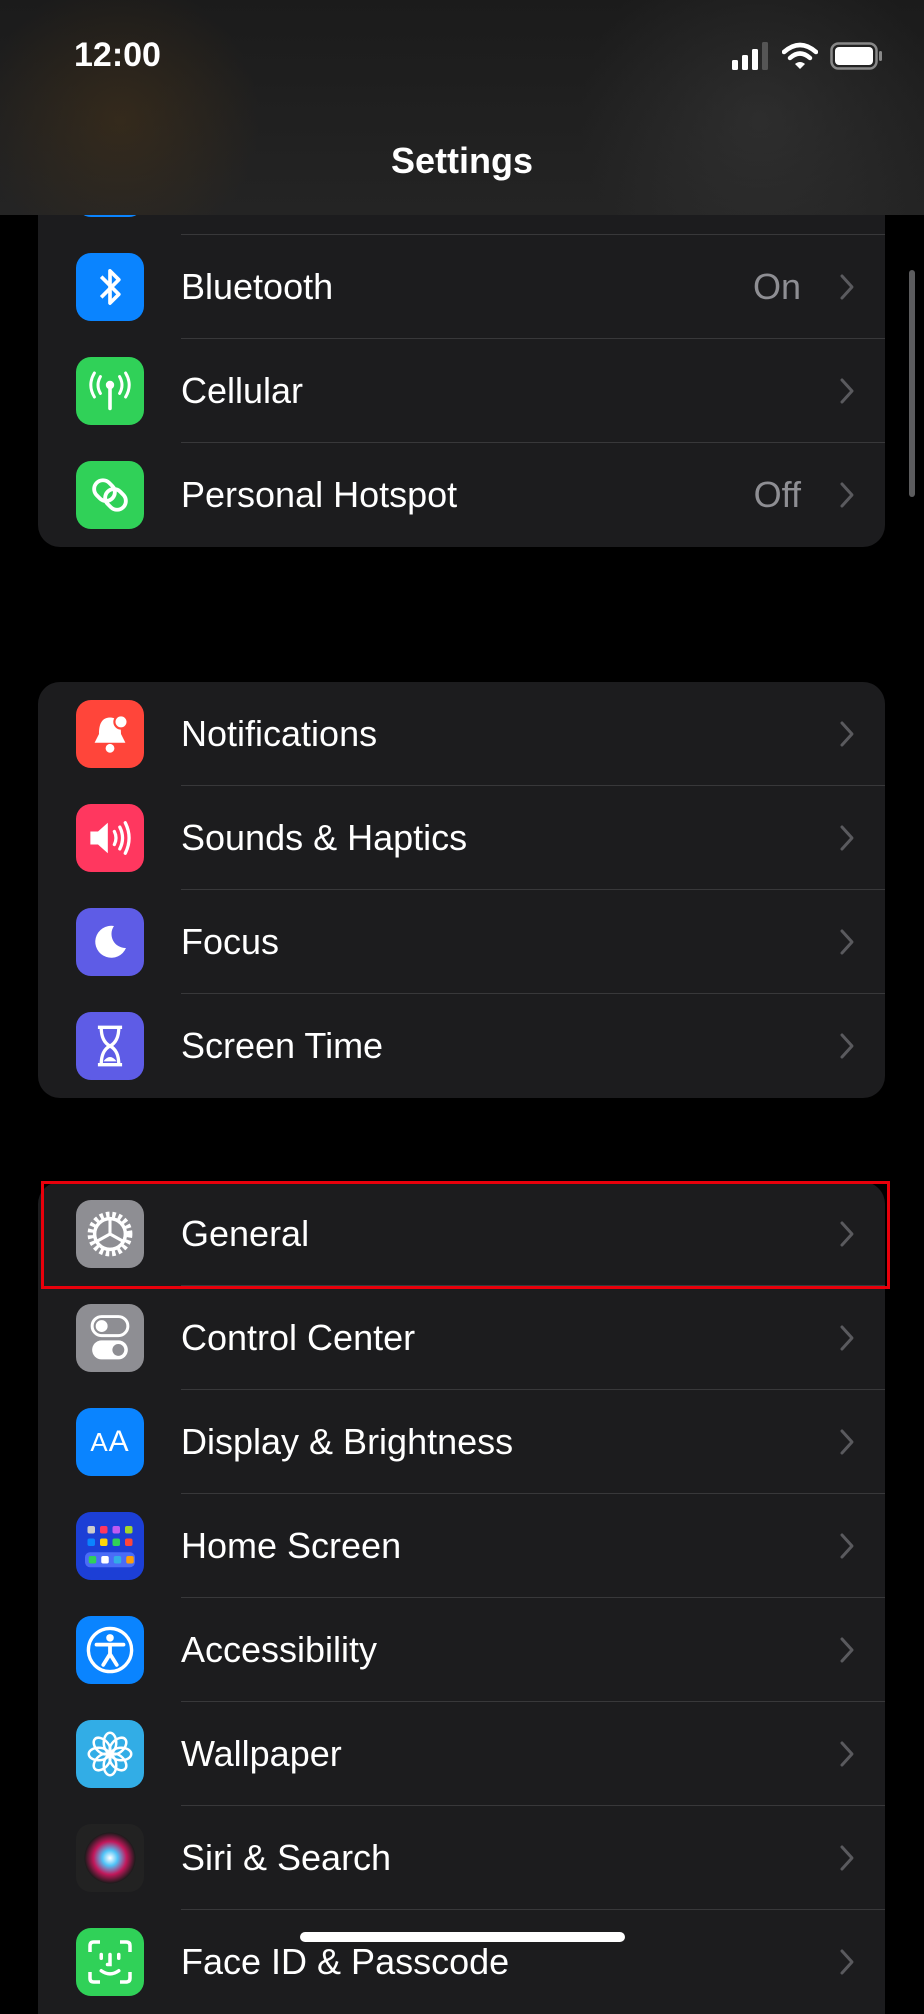  Describe the element at coordinates (110, 1858) in the screenshot. I see `siri-icon` at that location.